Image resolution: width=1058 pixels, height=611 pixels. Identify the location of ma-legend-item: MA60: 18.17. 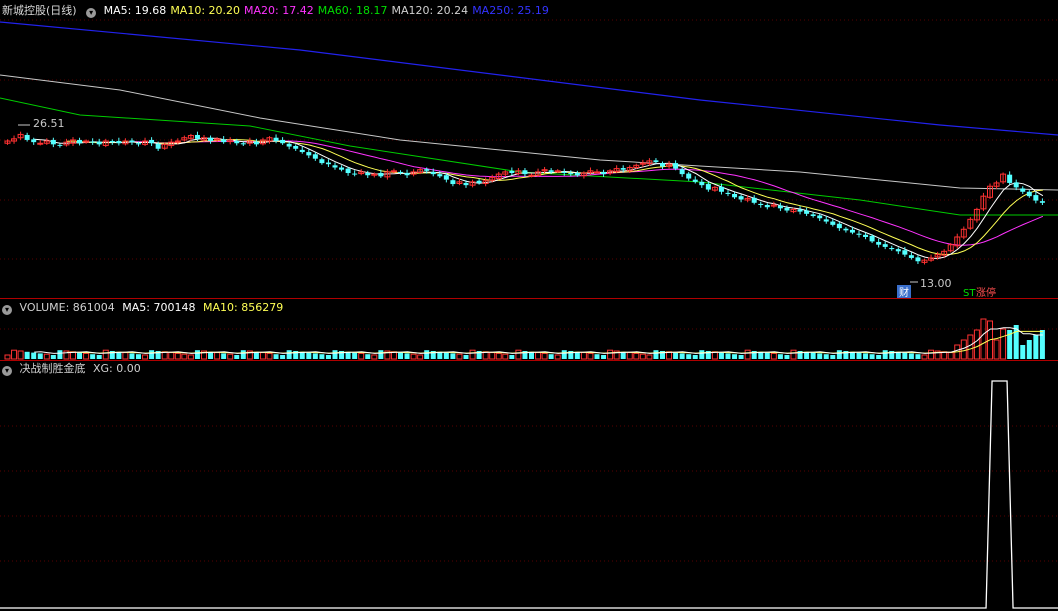
(352, 10).